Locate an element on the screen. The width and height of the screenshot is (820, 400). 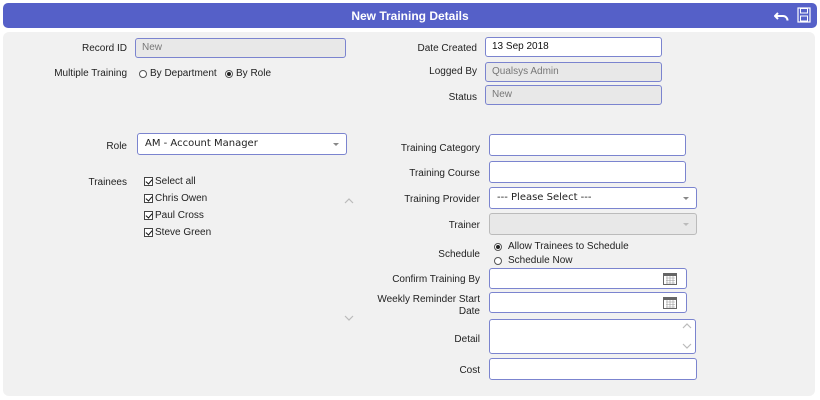
weekly-reminder-label: Weekly Reminder Start Date is located at coordinates (420, 306).